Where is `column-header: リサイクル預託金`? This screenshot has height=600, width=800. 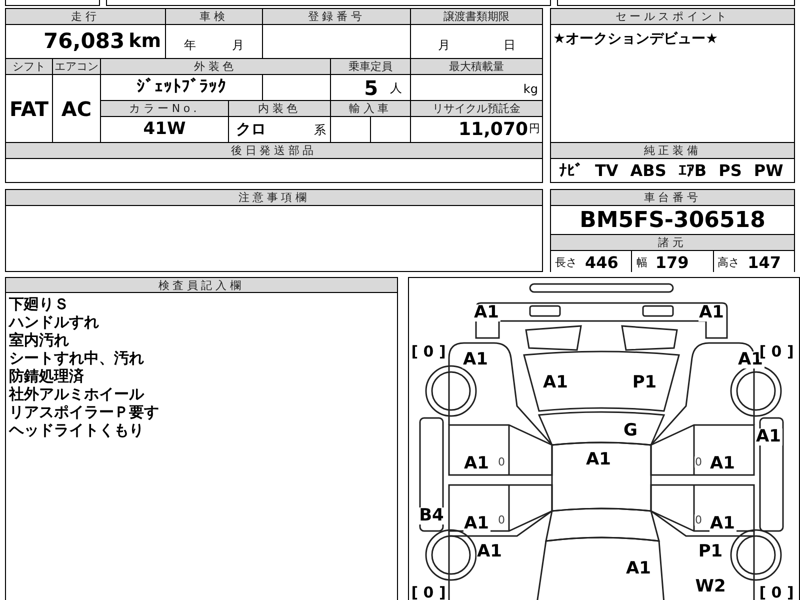 column-header: リサイクル預託金 is located at coordinates (476, 108).